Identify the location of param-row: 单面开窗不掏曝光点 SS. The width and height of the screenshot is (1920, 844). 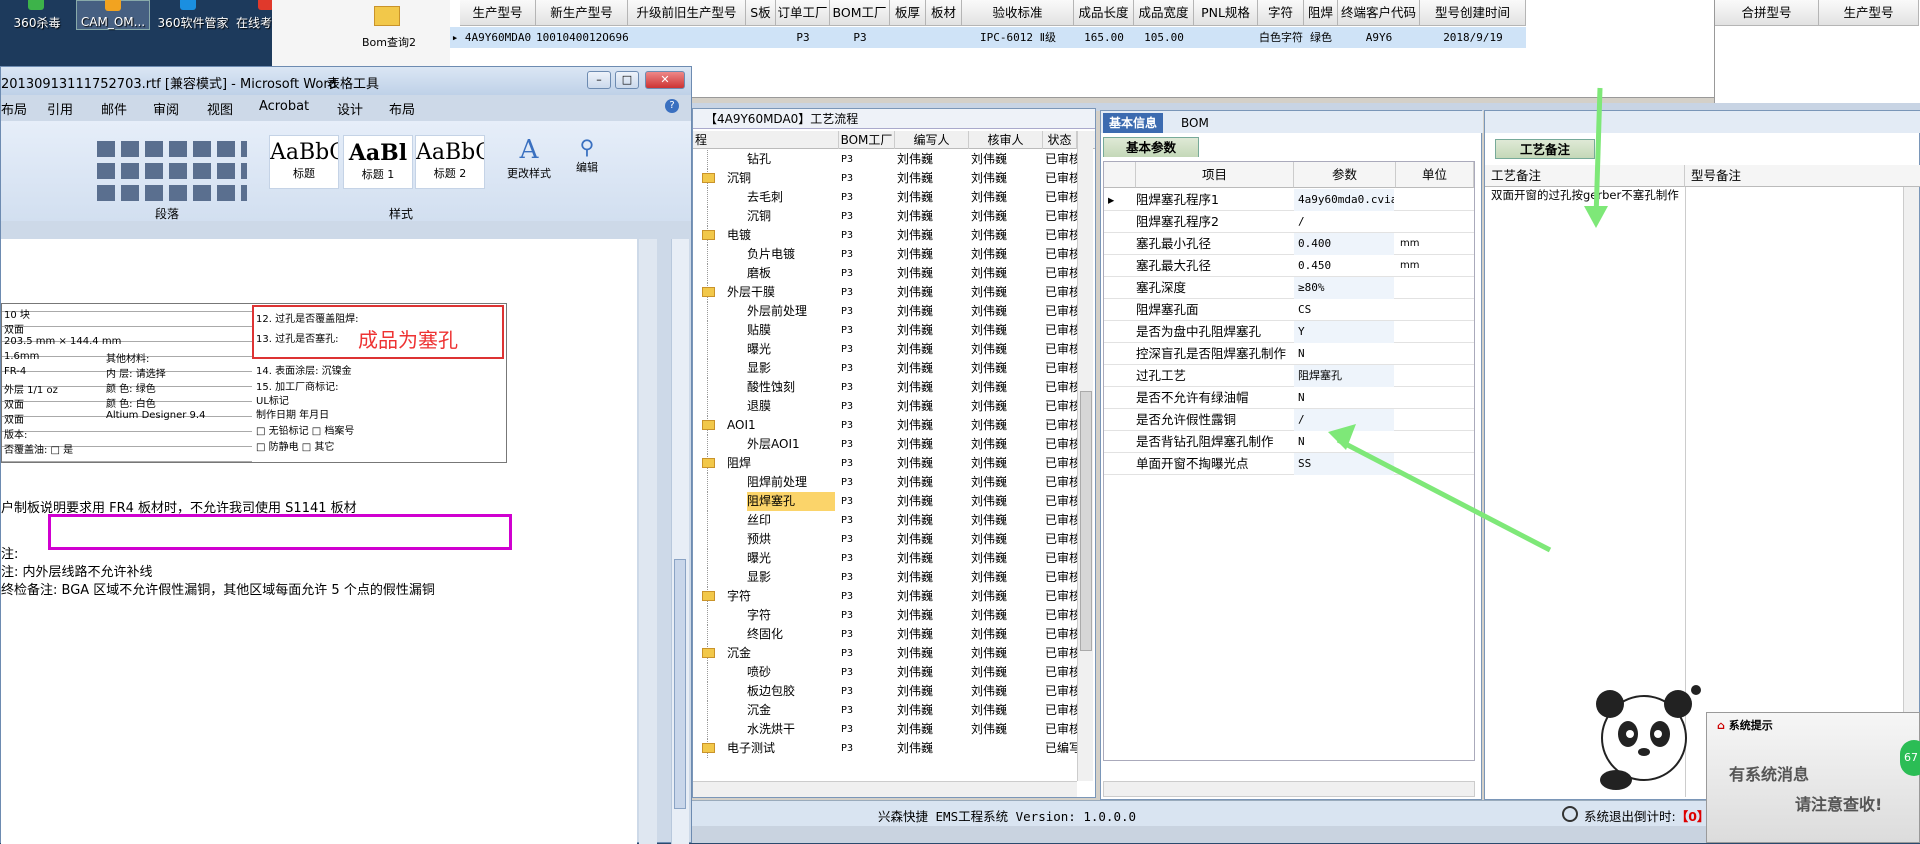
(1289, 464).